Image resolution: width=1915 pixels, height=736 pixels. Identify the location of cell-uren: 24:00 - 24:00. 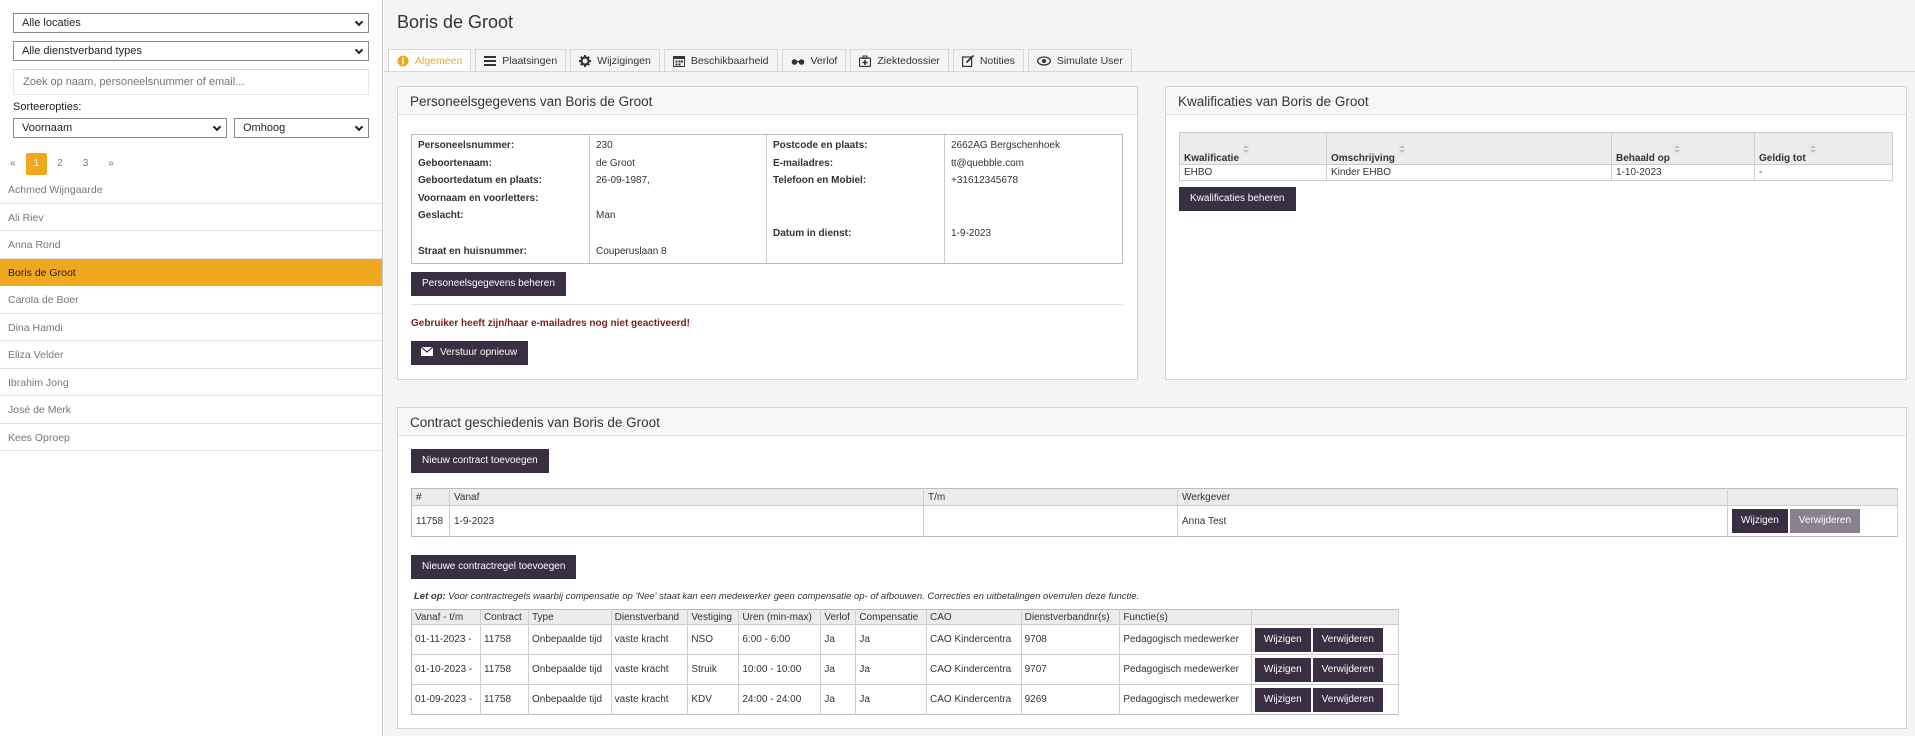
(780, 699).